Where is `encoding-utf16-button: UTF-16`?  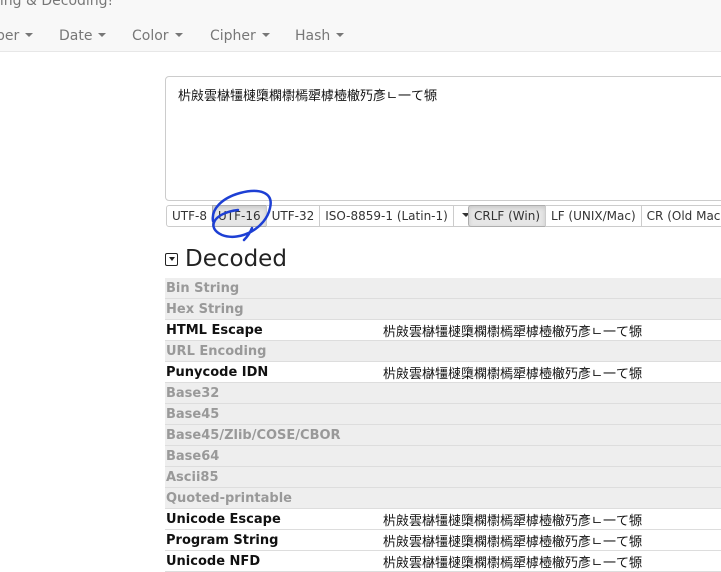
encoding-utf16-button: UTF-16 is located at coordinates (239, 216).